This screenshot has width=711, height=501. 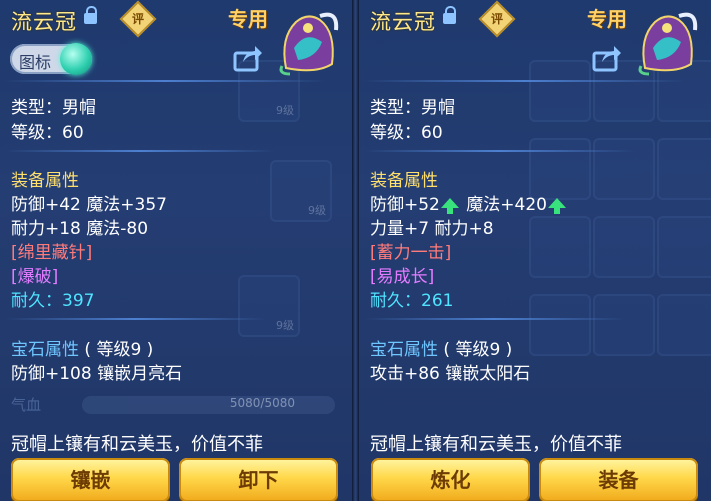 What do you see at coordinates (405, 205) in the screenshot?
I see `defense-stat: 防御+52` at bounding box center [405, 205].